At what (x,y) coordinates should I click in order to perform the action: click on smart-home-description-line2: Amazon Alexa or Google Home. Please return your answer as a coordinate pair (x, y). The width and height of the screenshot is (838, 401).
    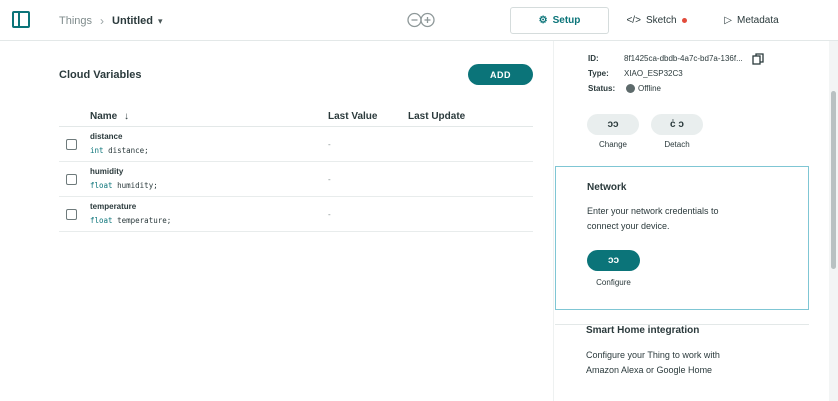
    Looking at the image, I should click on (649, 370).